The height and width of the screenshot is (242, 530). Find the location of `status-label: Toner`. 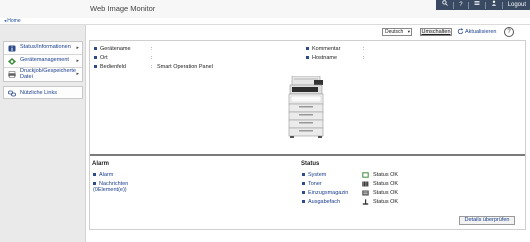

status-label: Toner is located at coordinates (315, 184).